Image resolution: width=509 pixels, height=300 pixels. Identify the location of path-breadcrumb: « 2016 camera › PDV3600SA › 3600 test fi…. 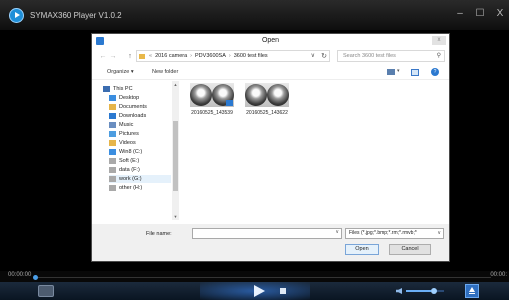
(233, 56).